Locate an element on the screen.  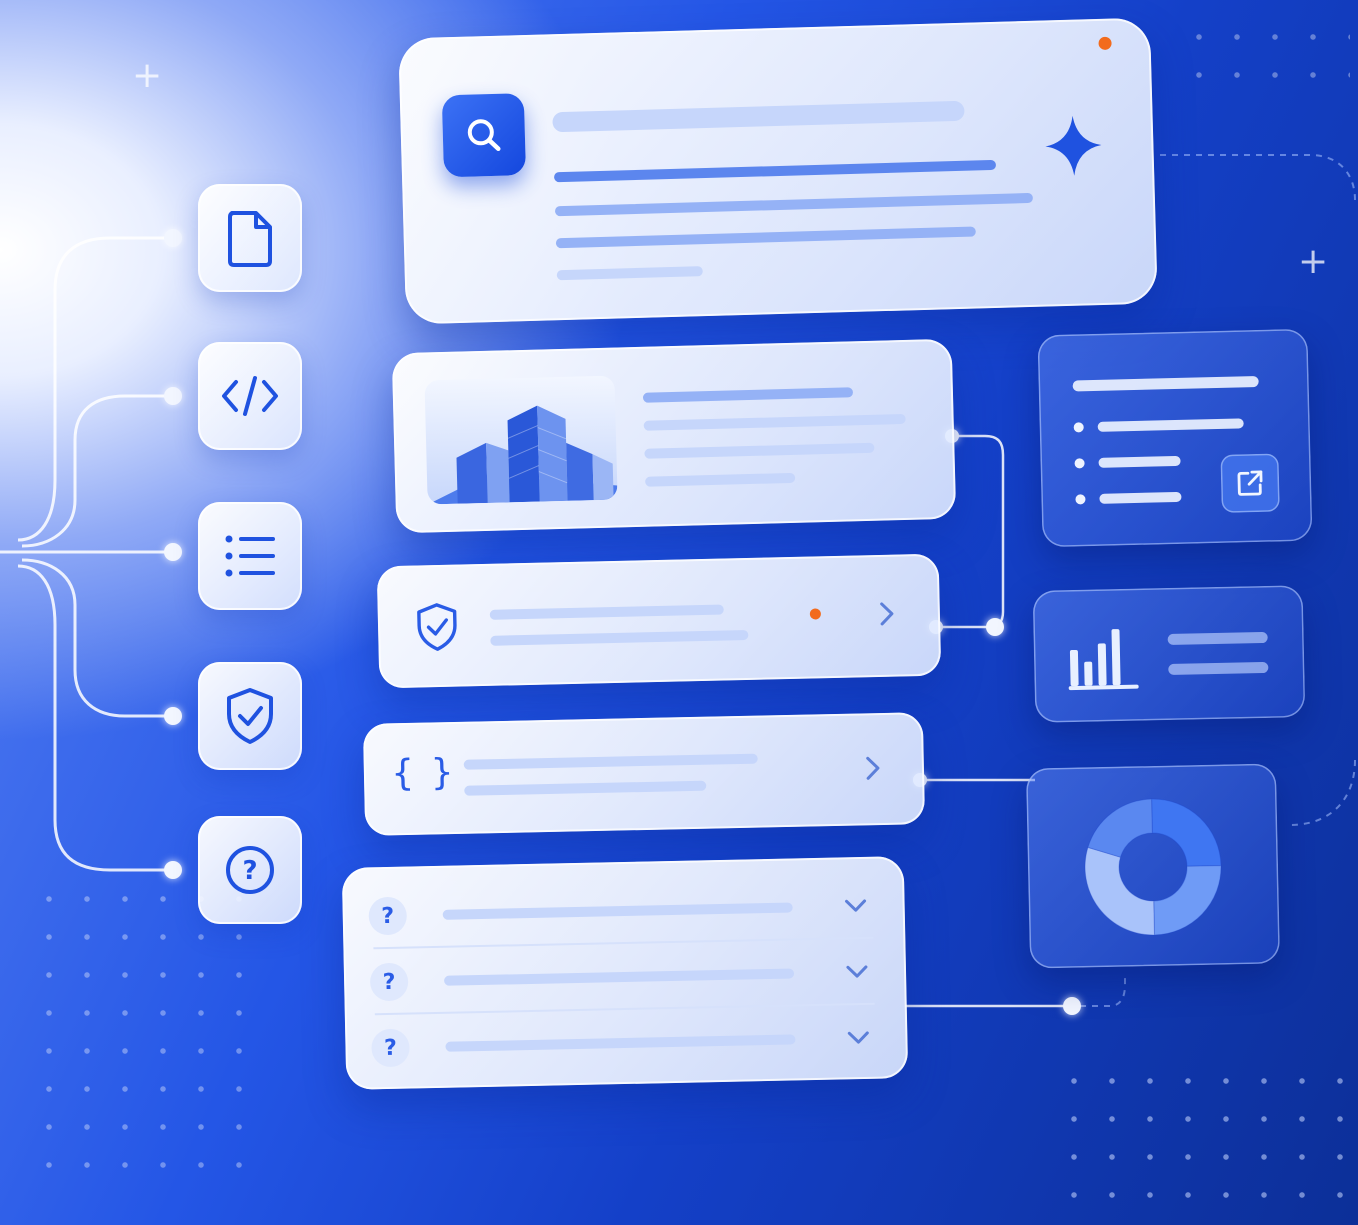
building-graphic is located at coordinates (522, 455).